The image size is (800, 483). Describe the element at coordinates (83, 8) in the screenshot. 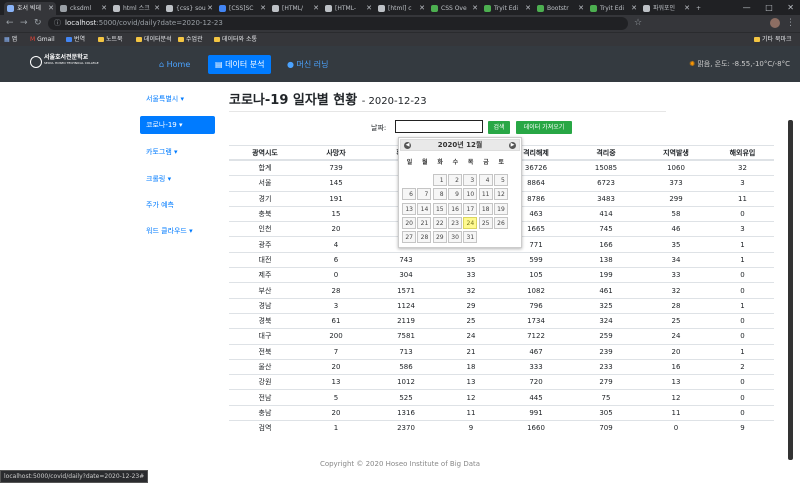

I see `browser-tab: cksdml ✕` at that location.